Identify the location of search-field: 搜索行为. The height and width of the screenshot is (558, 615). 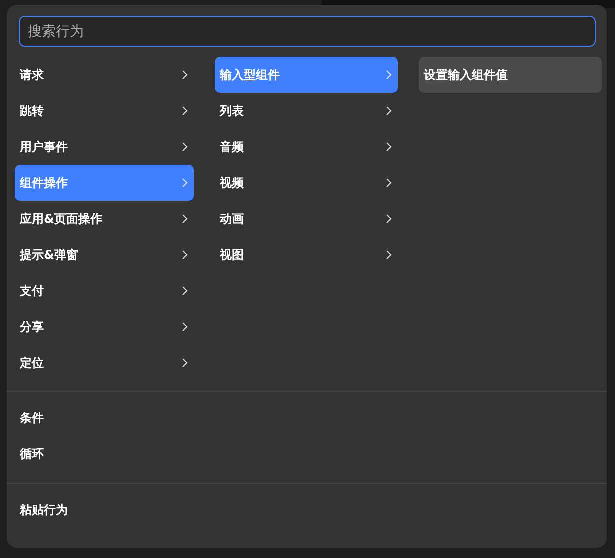
(307, 31).